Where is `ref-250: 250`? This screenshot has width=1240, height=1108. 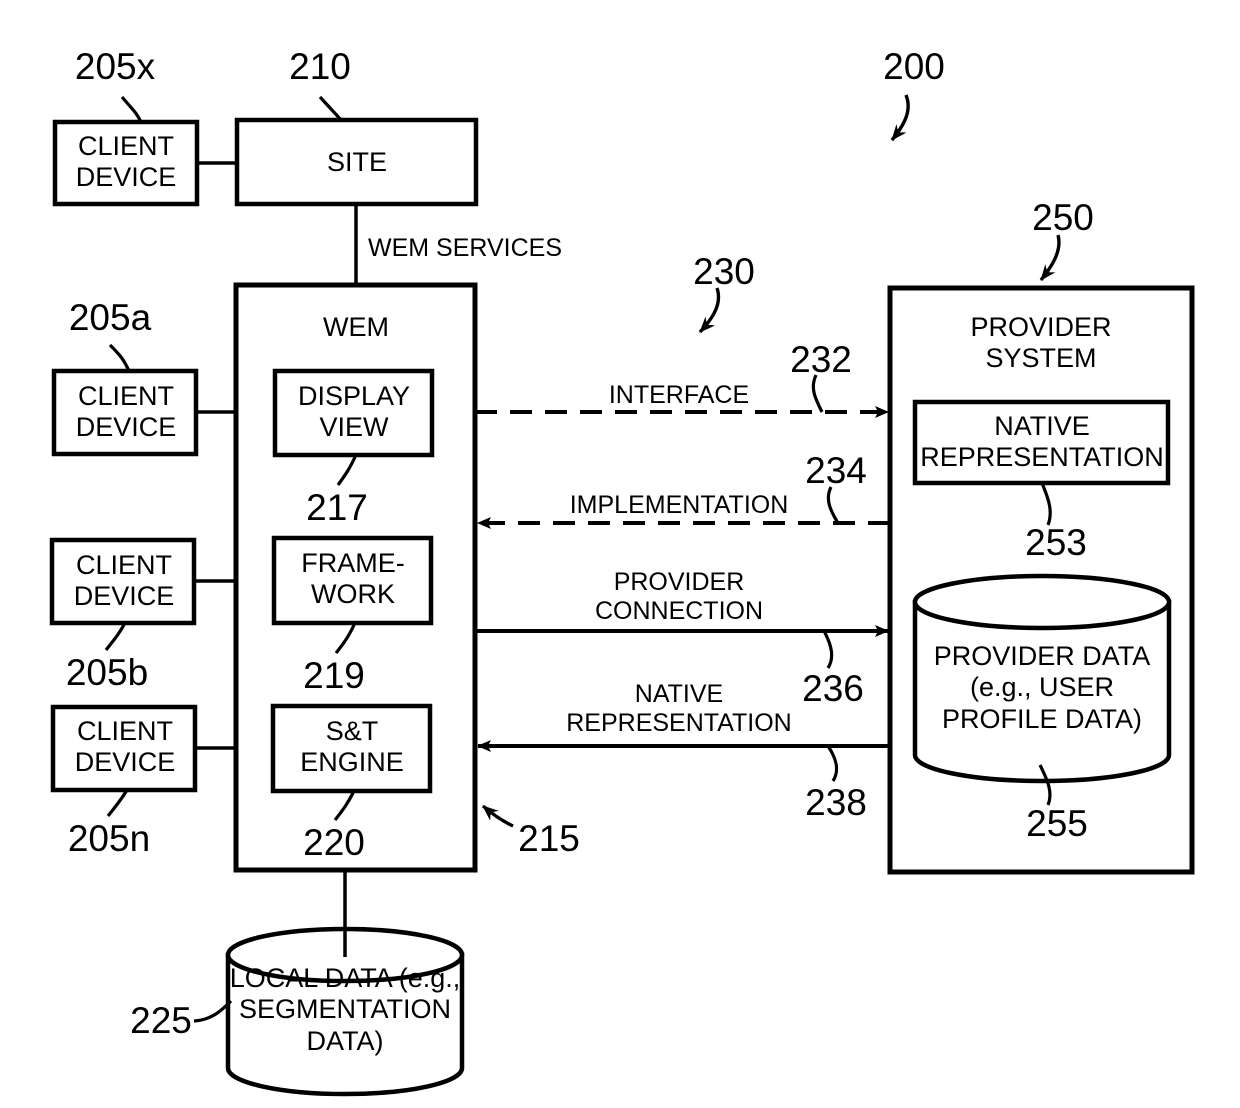 ref-250: 250 is located at coordinates (1063, 217).